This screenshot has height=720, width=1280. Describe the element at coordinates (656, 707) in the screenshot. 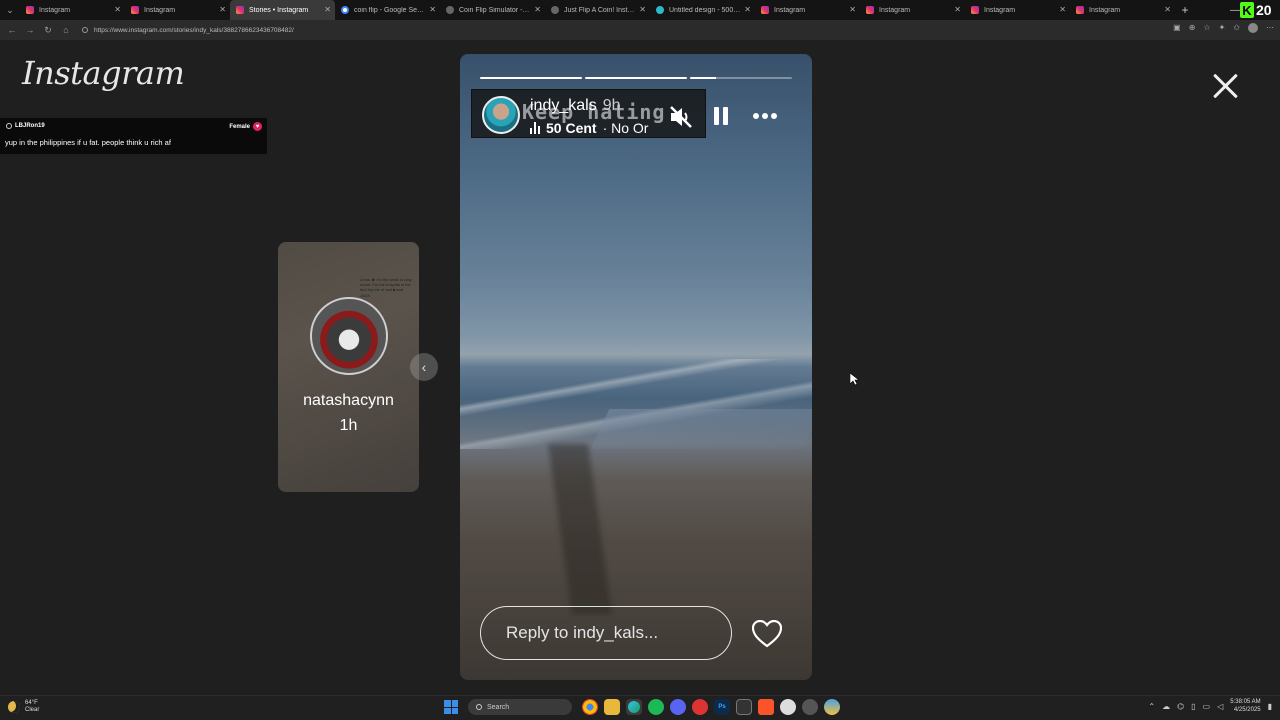

I see `spotify-icon` at that location.